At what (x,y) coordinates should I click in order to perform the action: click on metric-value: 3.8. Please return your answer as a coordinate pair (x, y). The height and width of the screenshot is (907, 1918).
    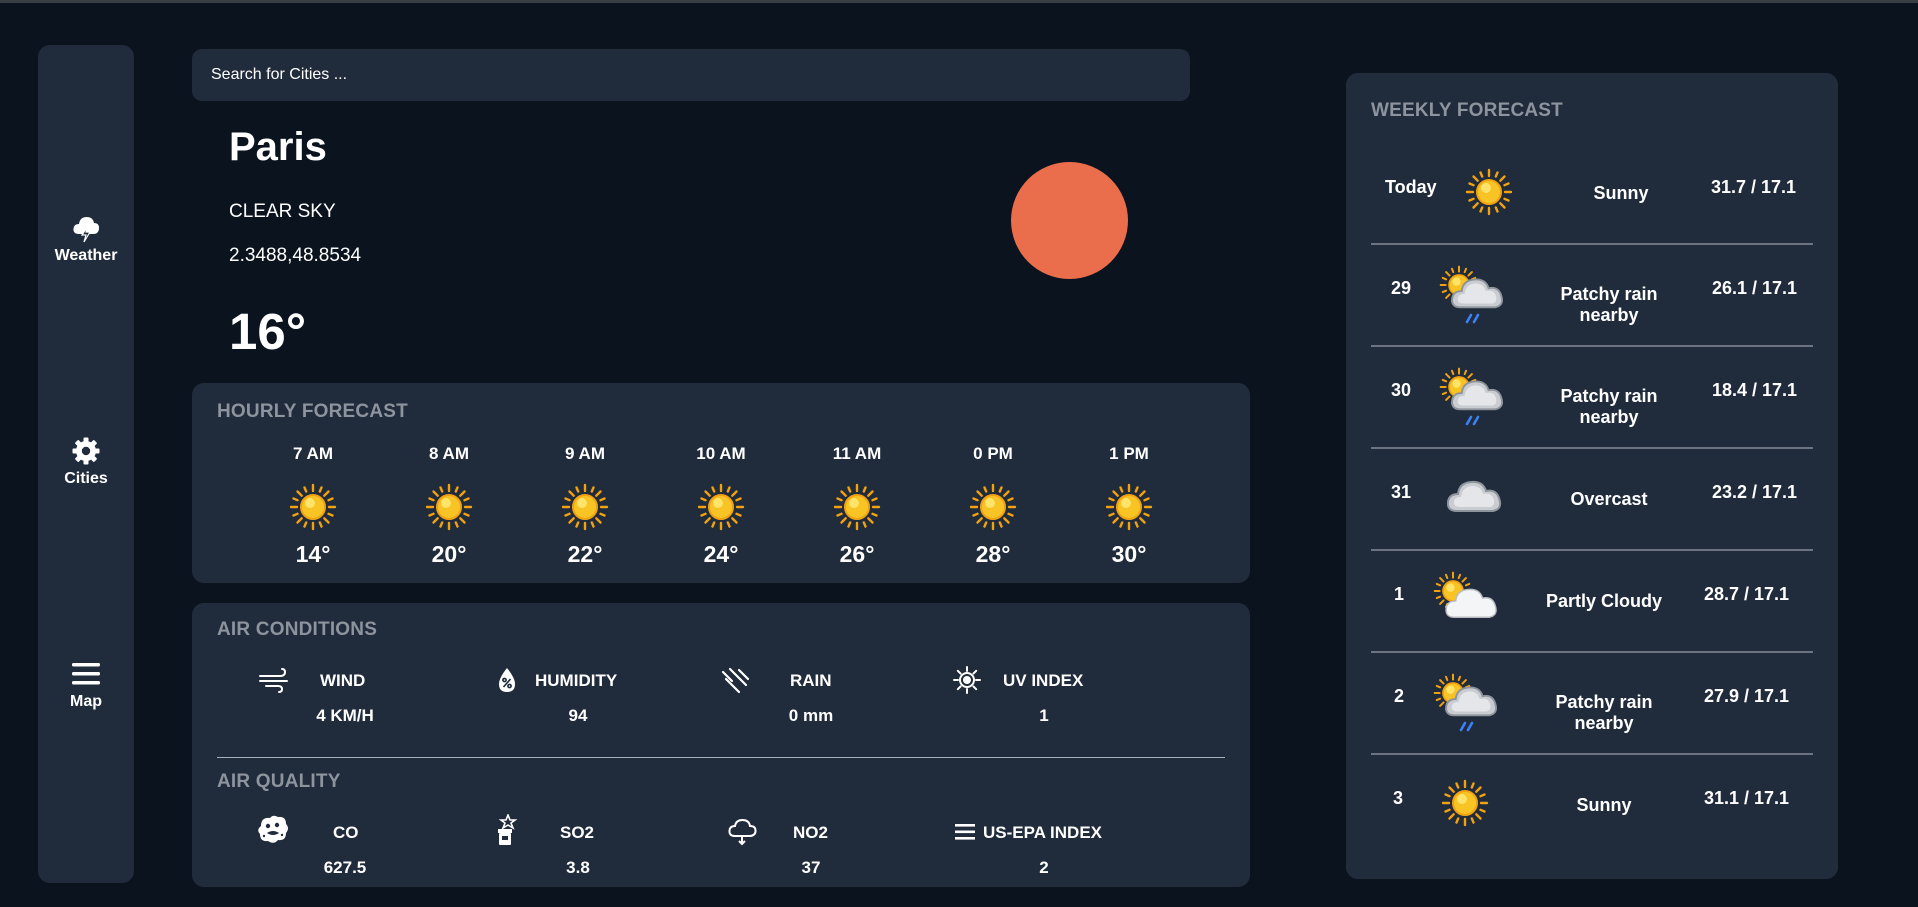
    Looking at the image, I should click on (578, 867).